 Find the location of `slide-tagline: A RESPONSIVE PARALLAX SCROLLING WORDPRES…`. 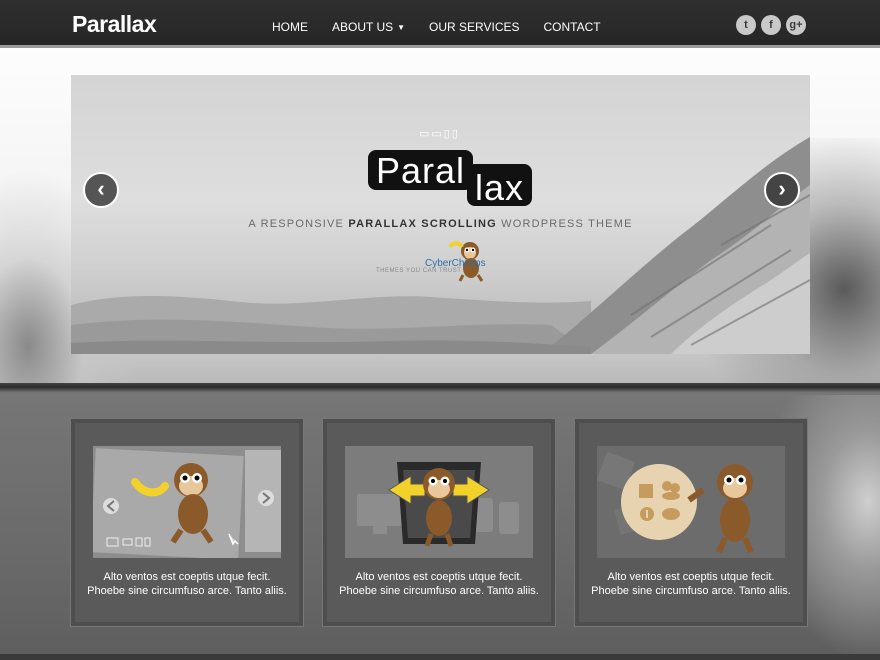

slide-tagline: A RESPONSIVE PARALLAX SCROLLING WORDPRES… is located at coordinates (440, 224).